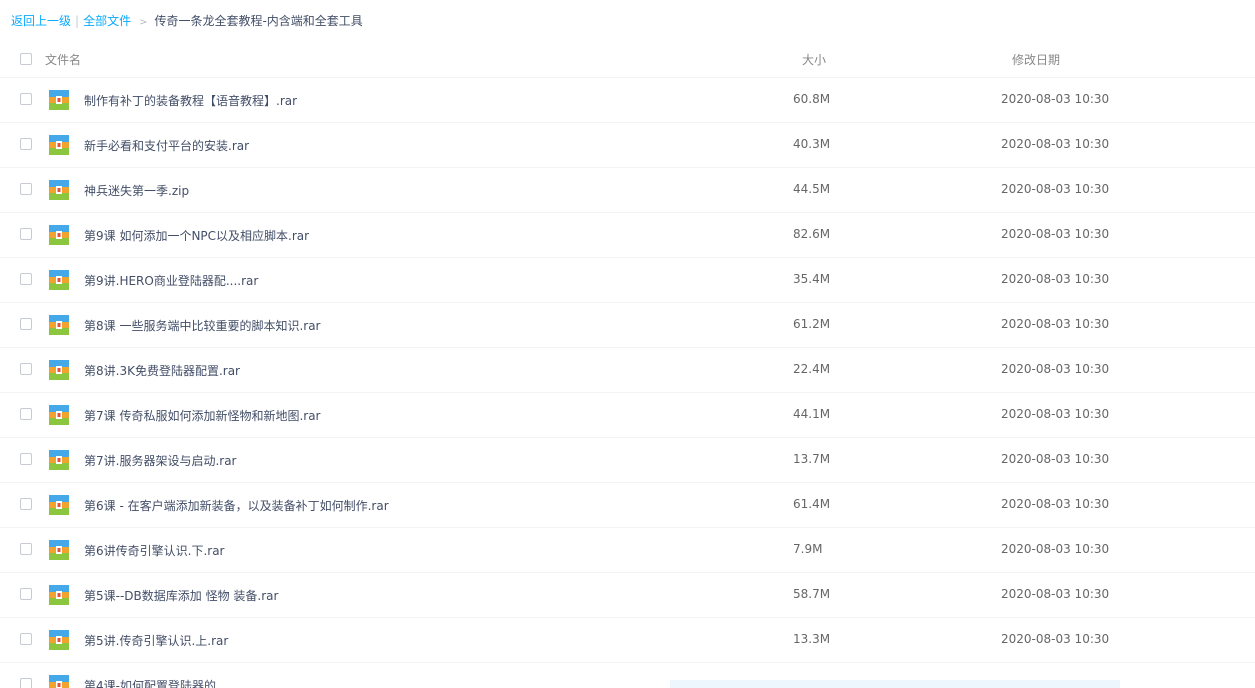 This screenshot has height=688, width=1255. Describe the element at coordinates (812, 234) in the screenshot. I see `file-size: 82.6M` at that location.